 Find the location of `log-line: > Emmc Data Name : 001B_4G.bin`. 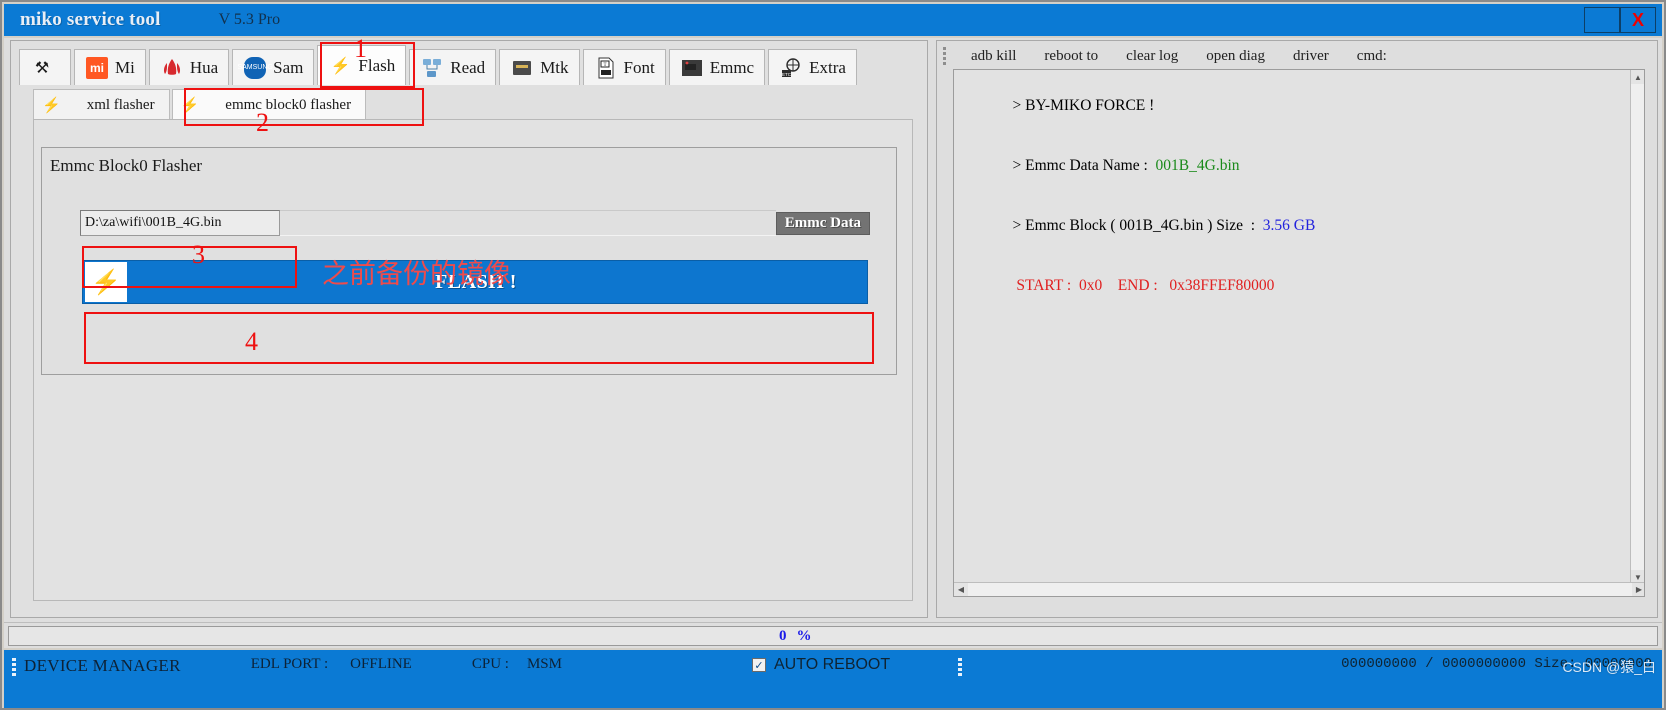

log-line: > Emmc Data Name : 001B_4G.bin is located at coordinates (1305, 166).